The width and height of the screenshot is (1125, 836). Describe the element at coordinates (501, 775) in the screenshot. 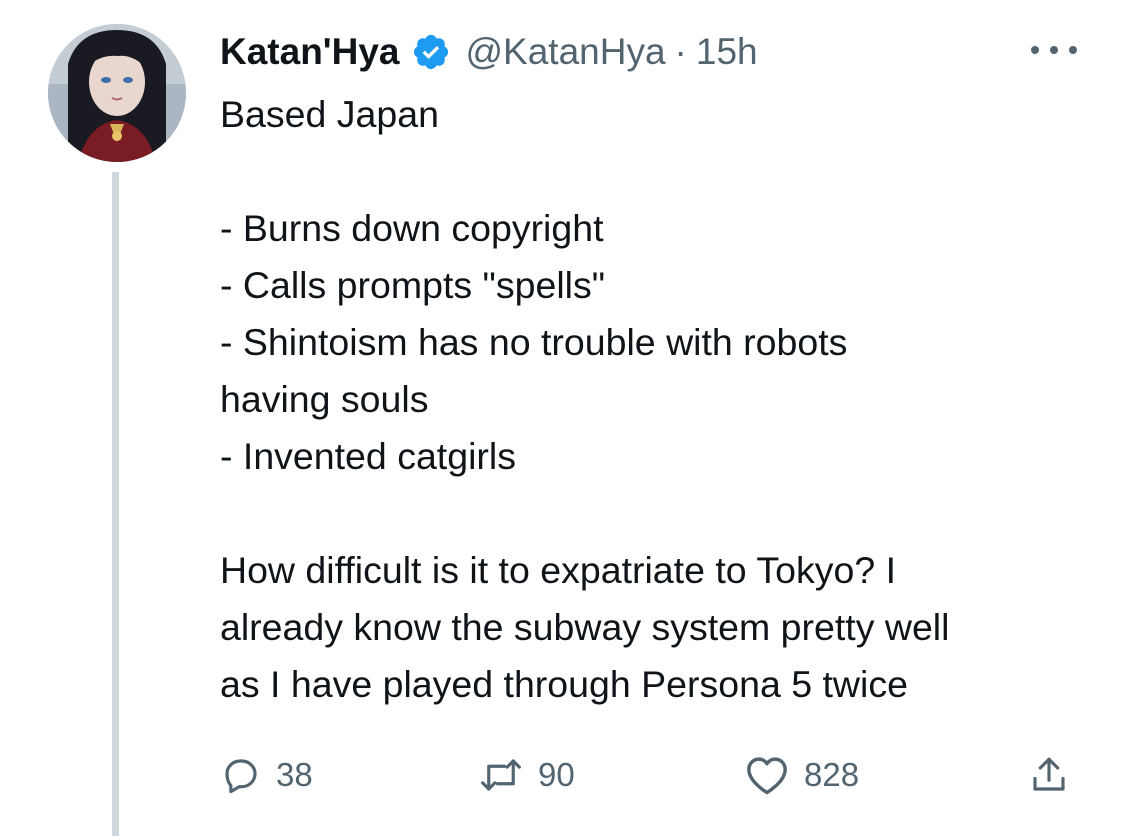

I see `retweet-icon` at that location.